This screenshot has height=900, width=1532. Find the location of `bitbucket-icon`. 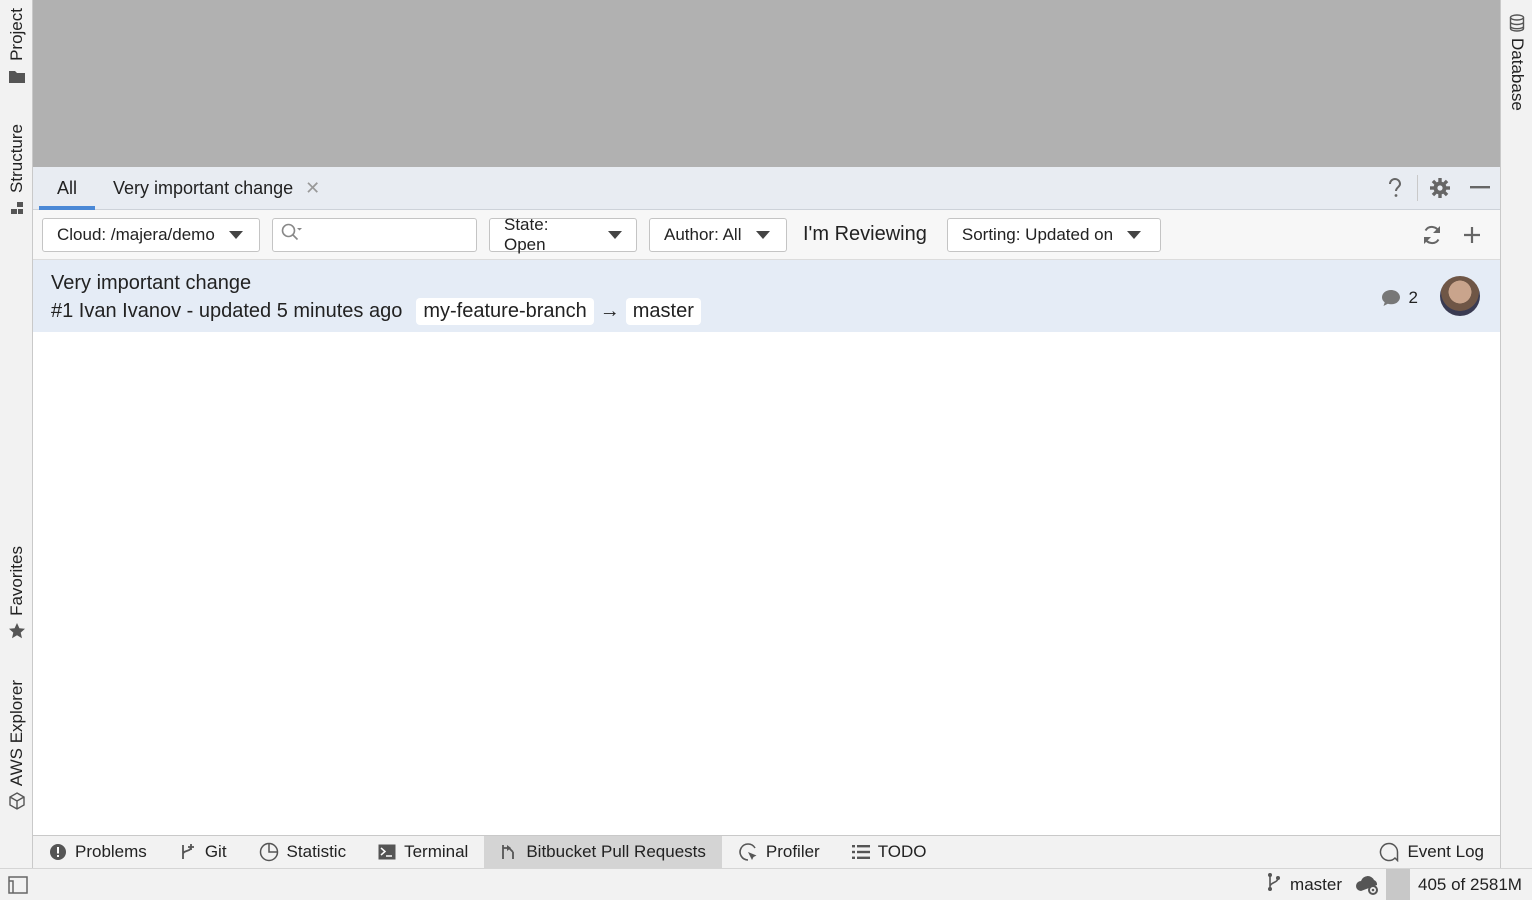

bitbucket-icon is located at coordinates (509, 852).